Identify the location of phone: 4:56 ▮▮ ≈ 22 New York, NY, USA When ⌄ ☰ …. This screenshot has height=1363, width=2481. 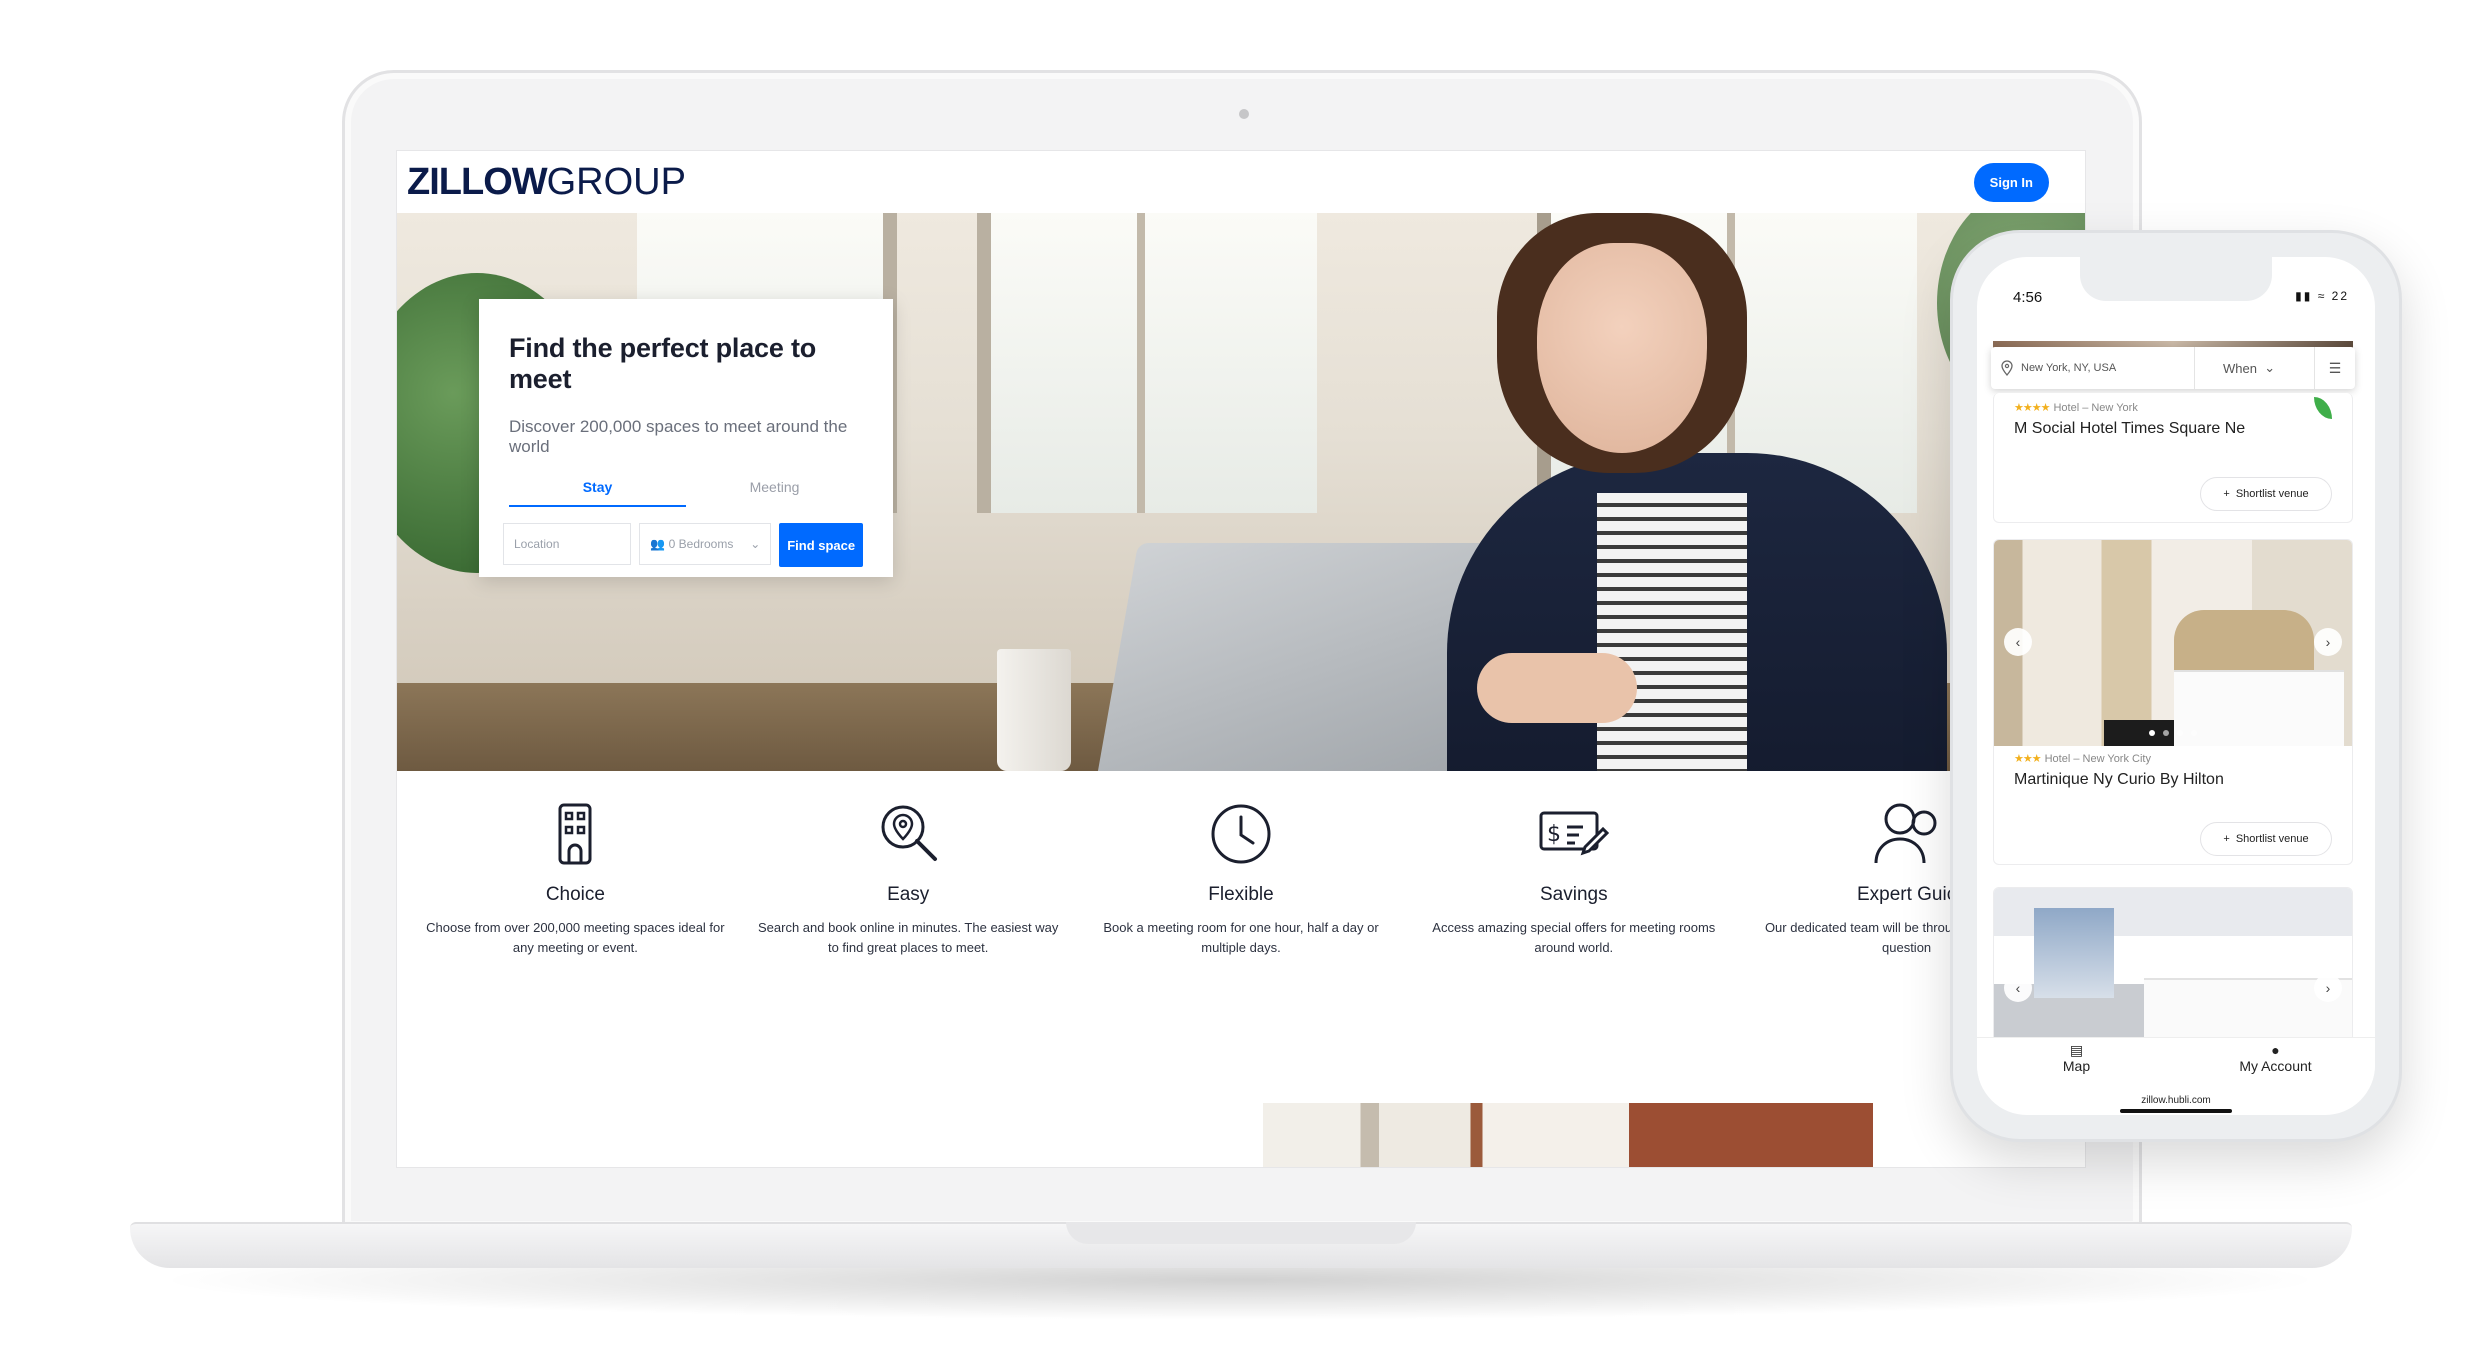
(2176, 686).